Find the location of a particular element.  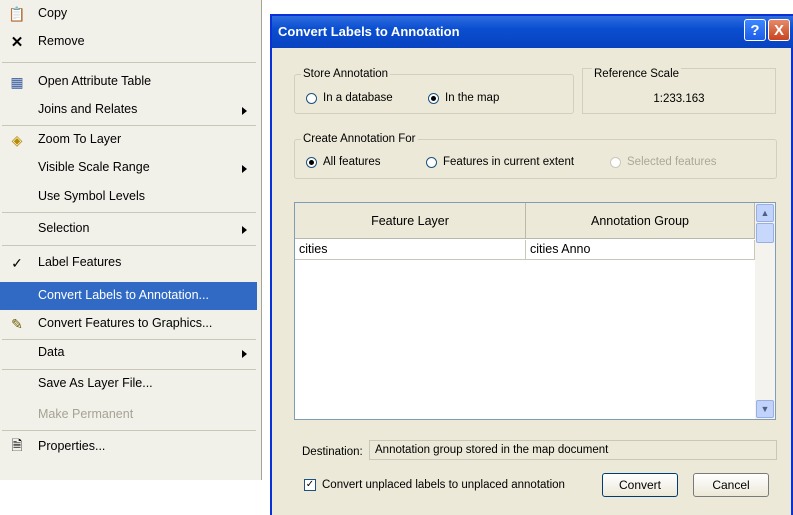

radio-label: In the map is located at coordinates (472, 98).